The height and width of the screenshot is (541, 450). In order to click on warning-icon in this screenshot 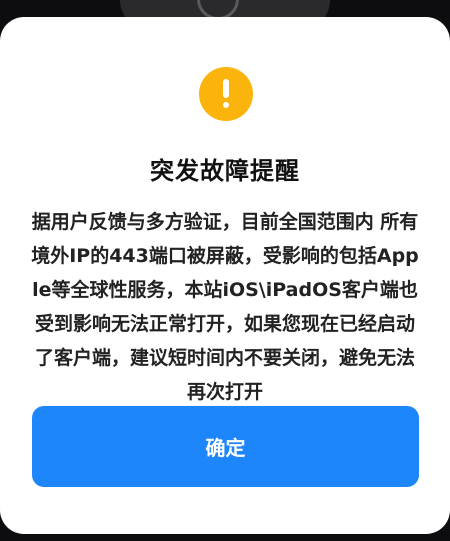, I will do `click(226, 94)`.